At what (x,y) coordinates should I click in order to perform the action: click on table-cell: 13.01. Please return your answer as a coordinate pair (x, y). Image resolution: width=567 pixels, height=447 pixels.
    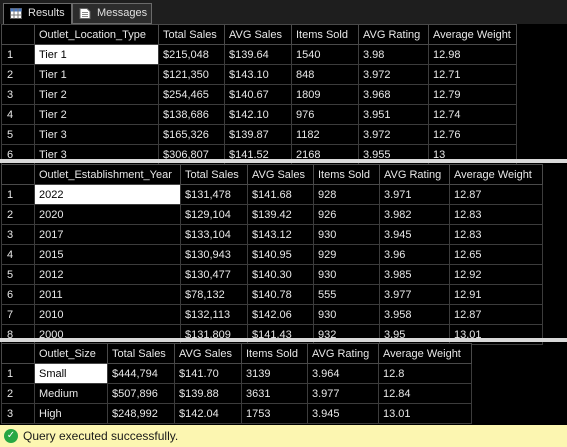
    Looking at the image, I should click on (425, 413).